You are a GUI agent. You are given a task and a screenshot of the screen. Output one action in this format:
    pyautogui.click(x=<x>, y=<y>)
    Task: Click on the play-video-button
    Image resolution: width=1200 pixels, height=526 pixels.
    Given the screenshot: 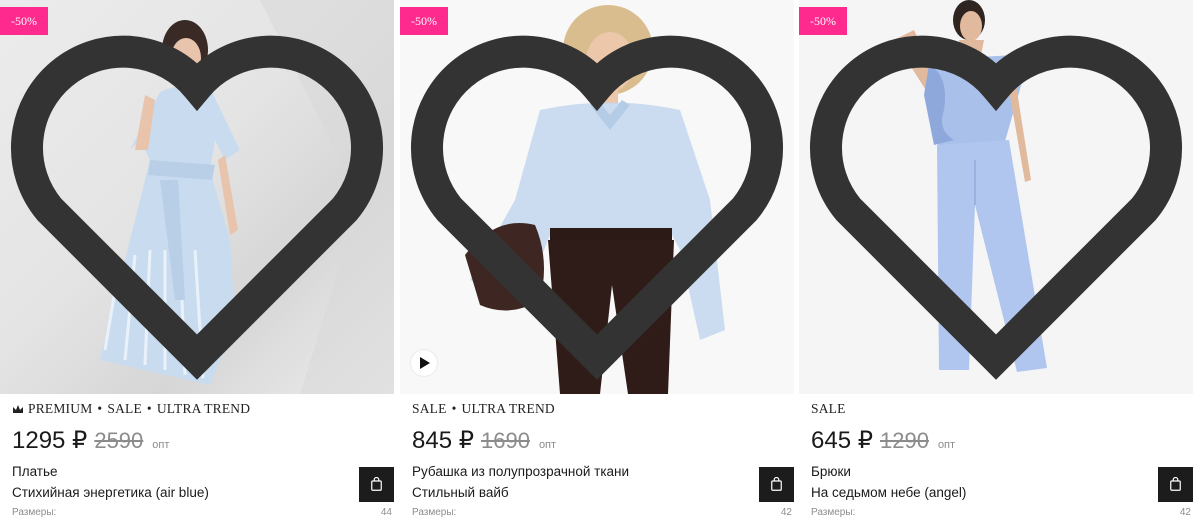 What is the action you would take?
    pyautogui.click(x=424, y=363)
    